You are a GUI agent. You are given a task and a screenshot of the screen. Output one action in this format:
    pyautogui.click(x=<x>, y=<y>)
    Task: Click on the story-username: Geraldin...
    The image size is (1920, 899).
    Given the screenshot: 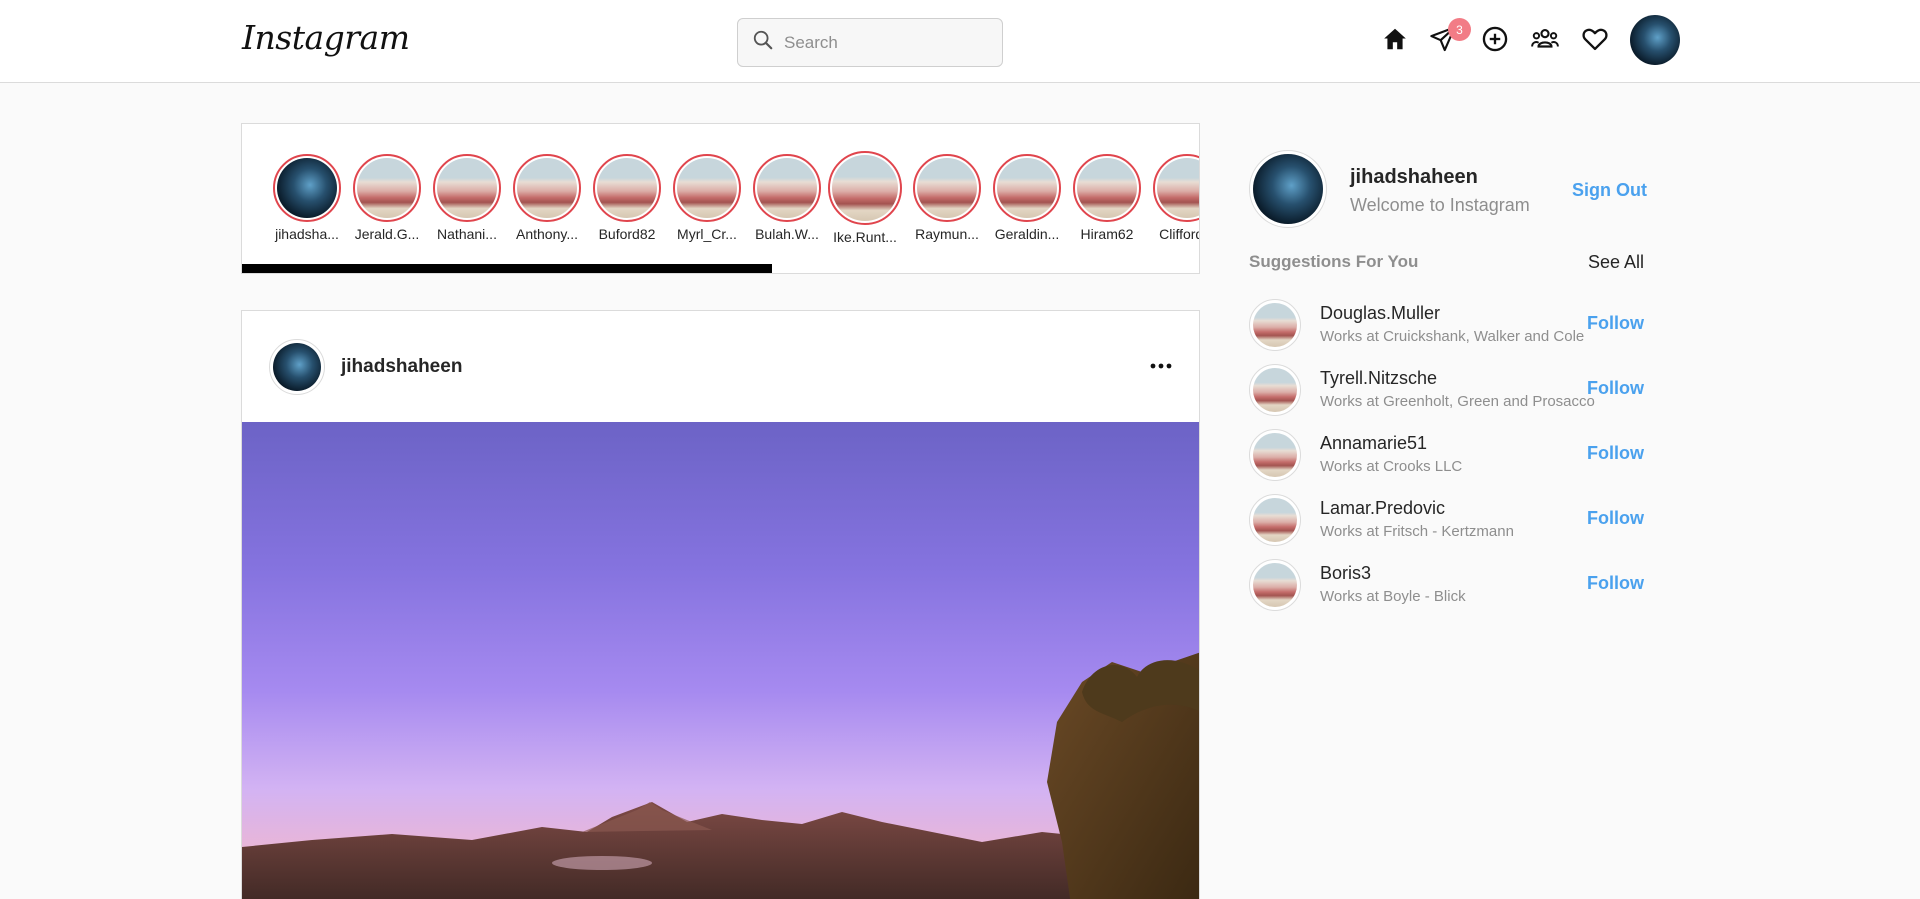 What is the action you would take?
    pyautogui.click(x=1027, y=234)
    